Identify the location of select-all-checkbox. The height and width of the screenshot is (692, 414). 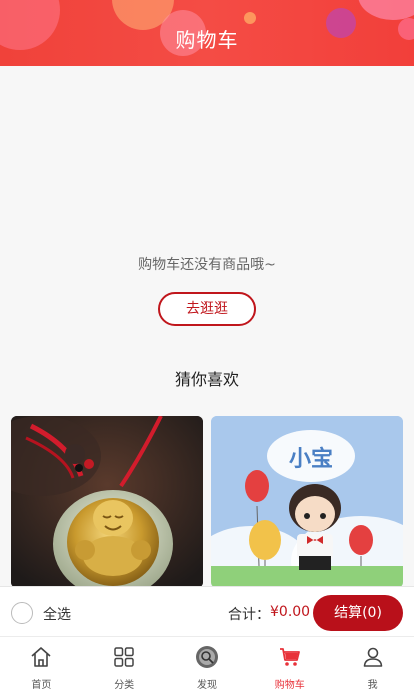
(22, 613).